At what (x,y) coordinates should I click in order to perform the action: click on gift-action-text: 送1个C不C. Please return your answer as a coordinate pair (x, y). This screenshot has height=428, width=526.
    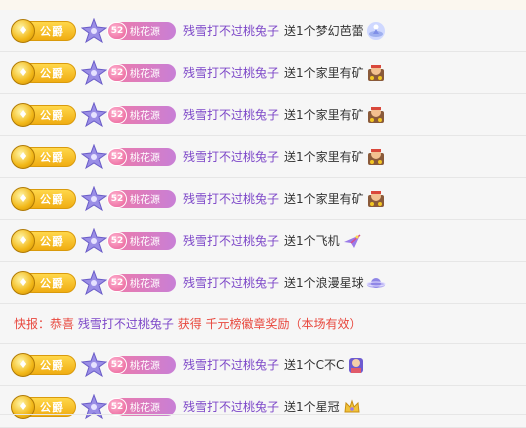
    Looking at the image, I should click on (314, 365).